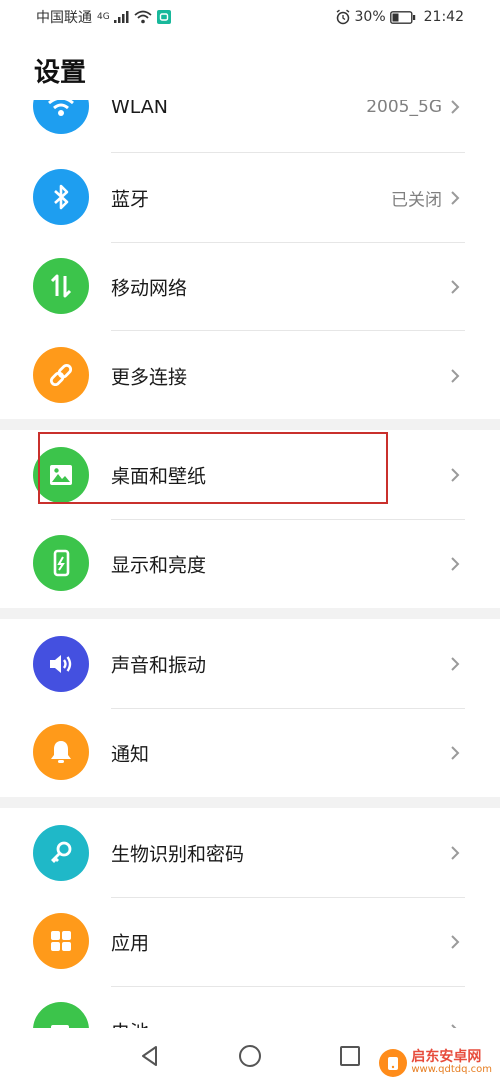  What do you see at coordinates (130, 199) in the screenshot?
I see `settings-item-label: 蓝牙` at bounding box center [130, 199].